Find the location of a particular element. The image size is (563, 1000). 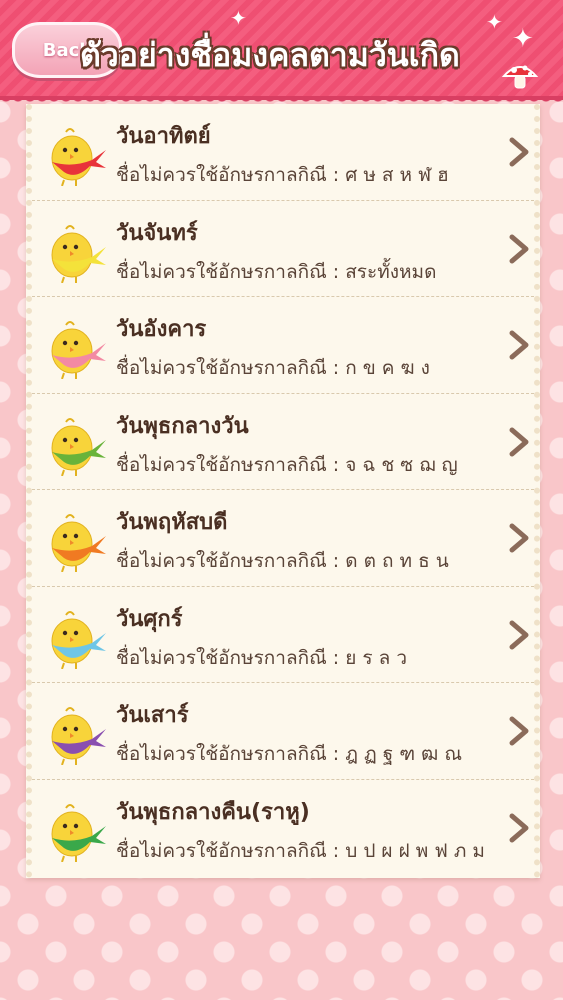

mushroom-icon is located at coordinates (520, 77).